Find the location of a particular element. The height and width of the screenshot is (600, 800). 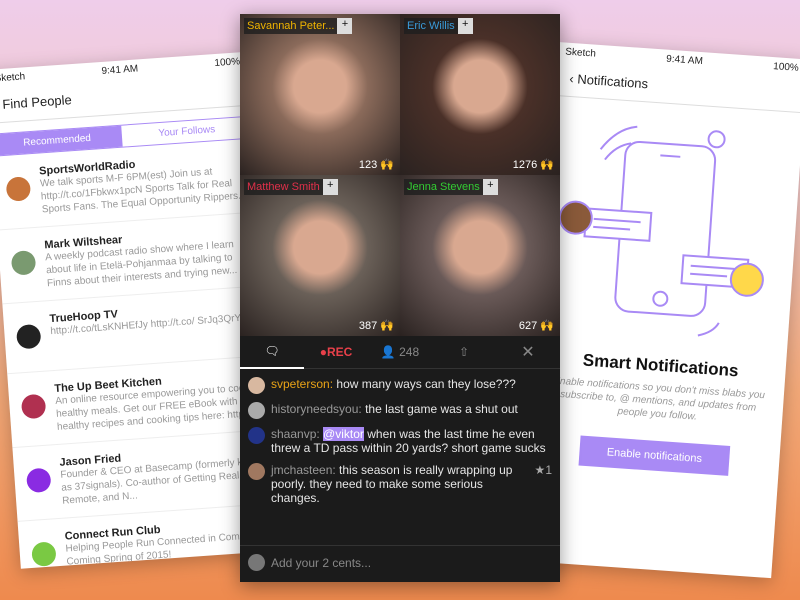

viewers-button: 👤 248 is located at coordinates (400, 352).